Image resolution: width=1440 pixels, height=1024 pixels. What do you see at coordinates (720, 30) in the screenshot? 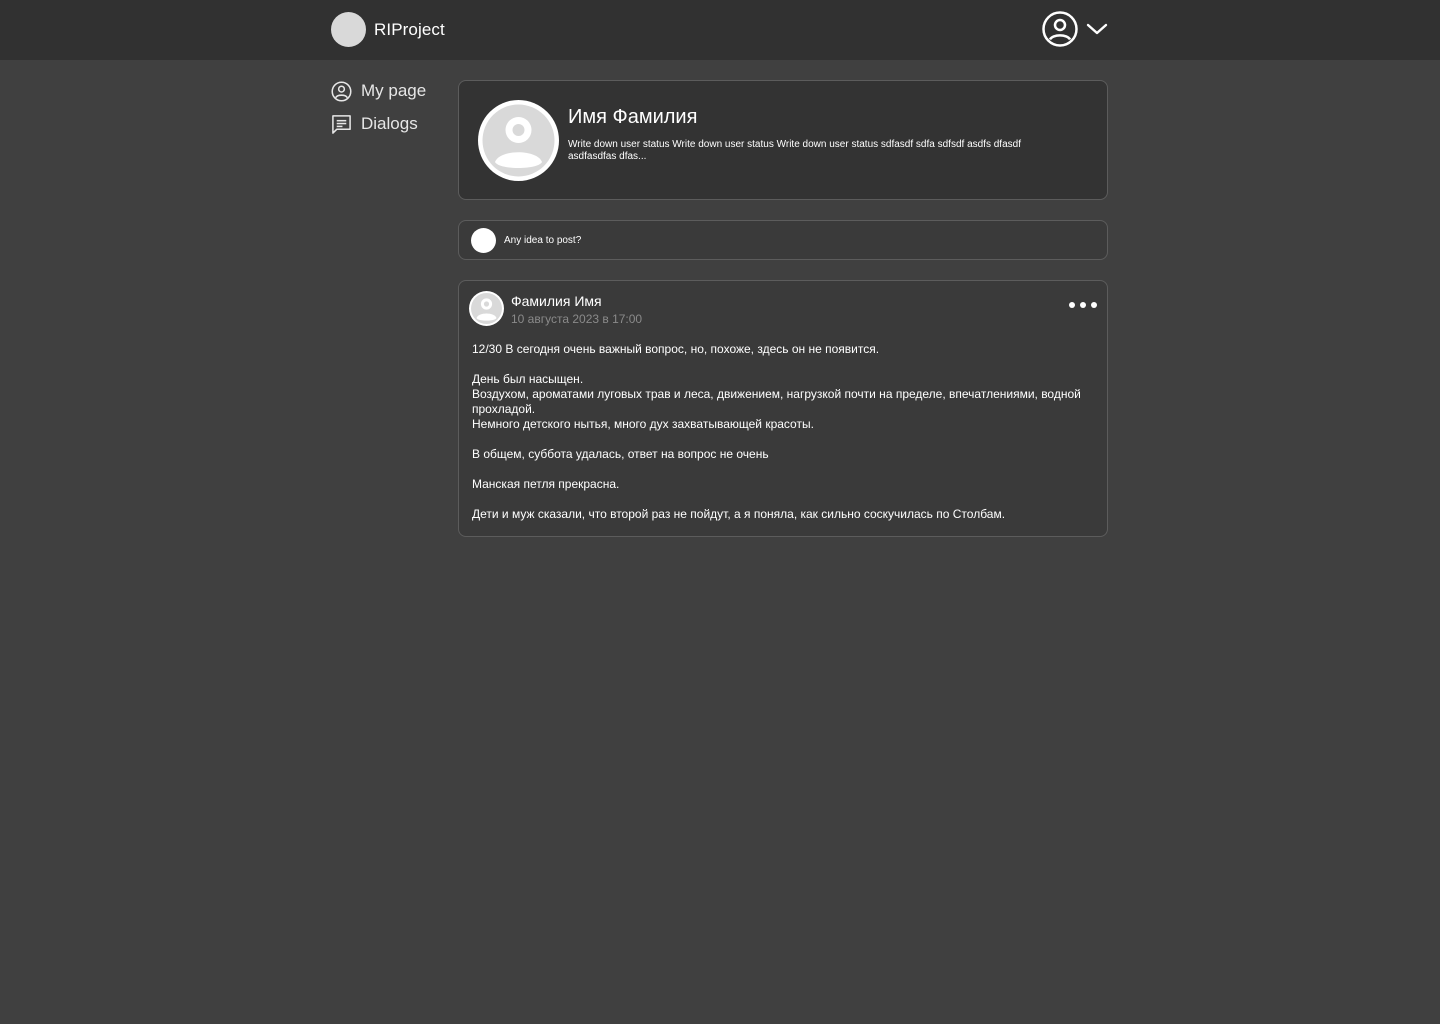
I see `top-bar: RIProject` at bounding box center [720, 30].